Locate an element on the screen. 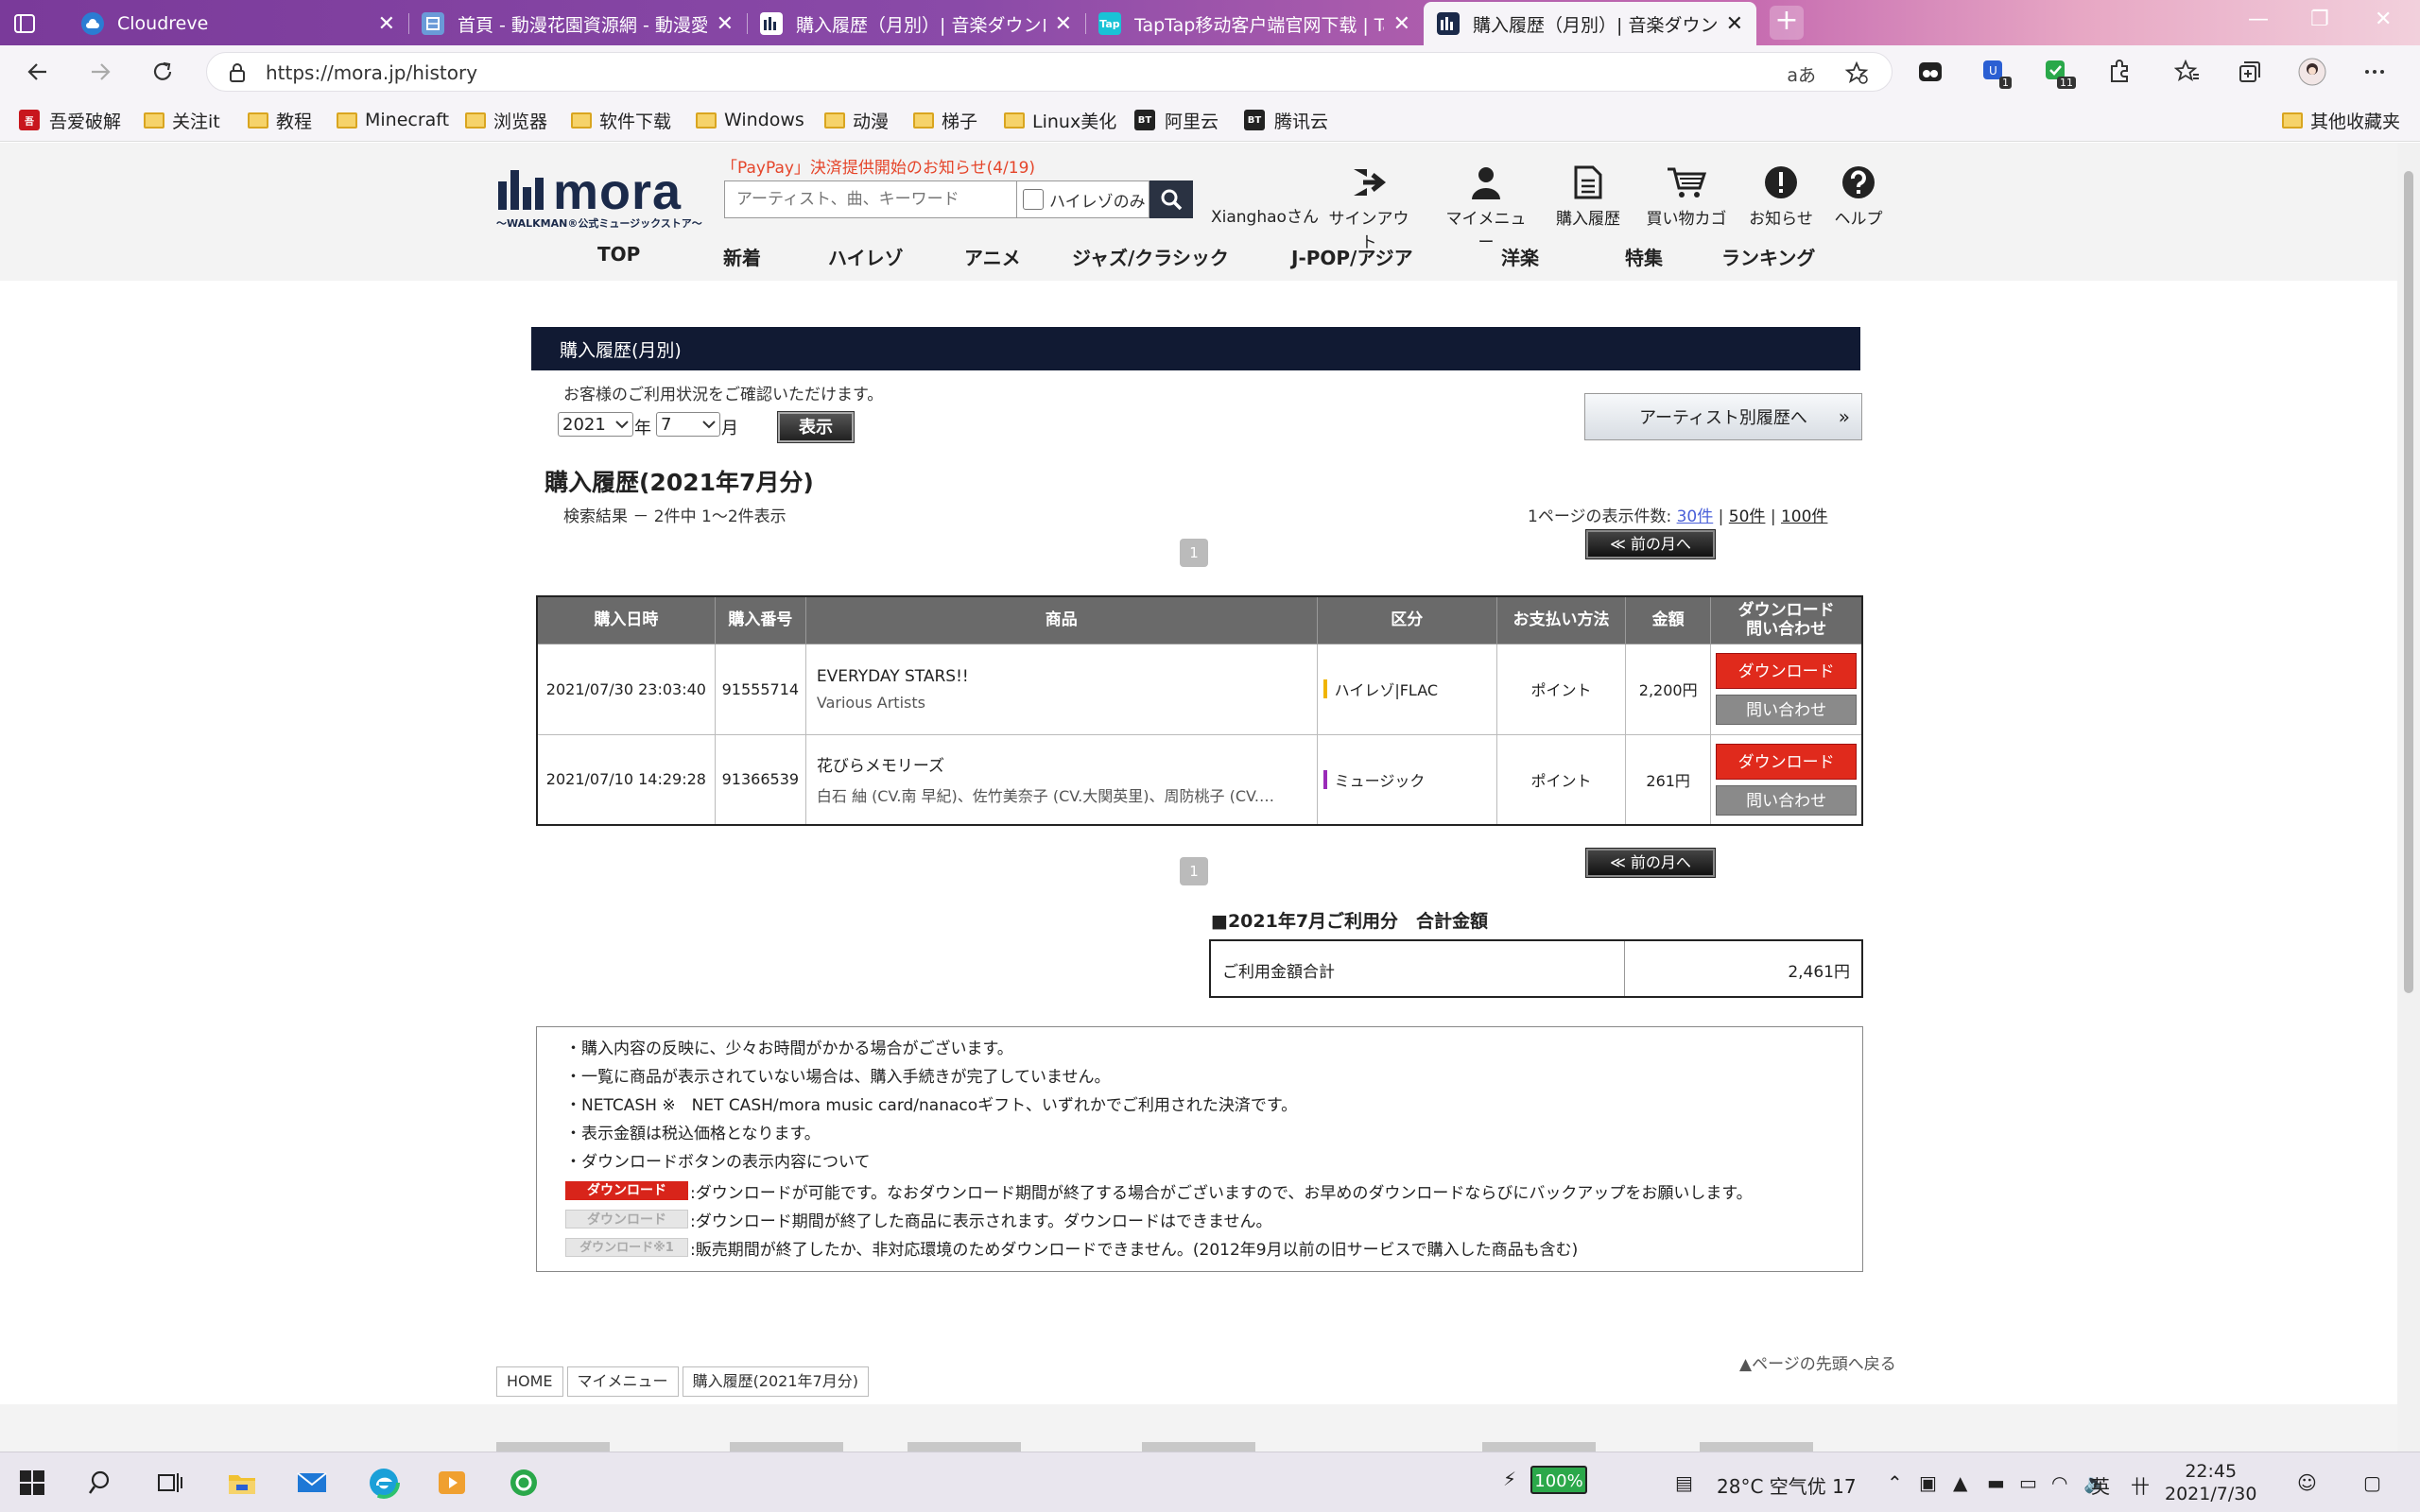 Image resolution: width=2420 pixels, height=1512 pixels. task-view-button is located at coordinates (170, 1483).